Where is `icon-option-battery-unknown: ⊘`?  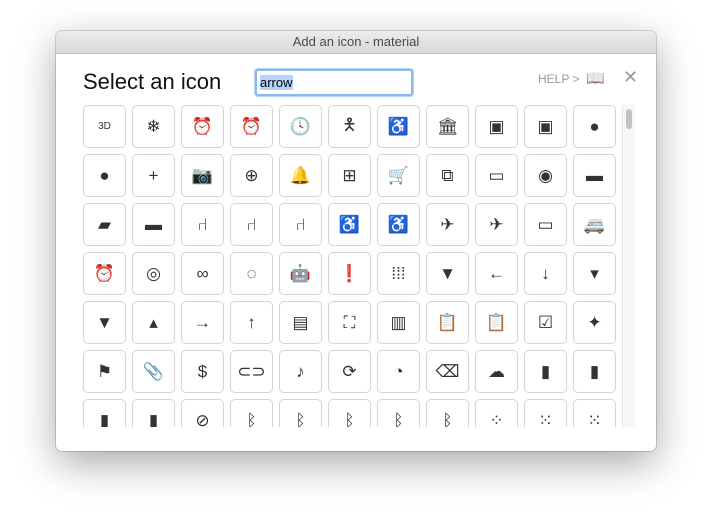 icon-option-battery-unknown: ⊘ is located at coordinates (202, 413).